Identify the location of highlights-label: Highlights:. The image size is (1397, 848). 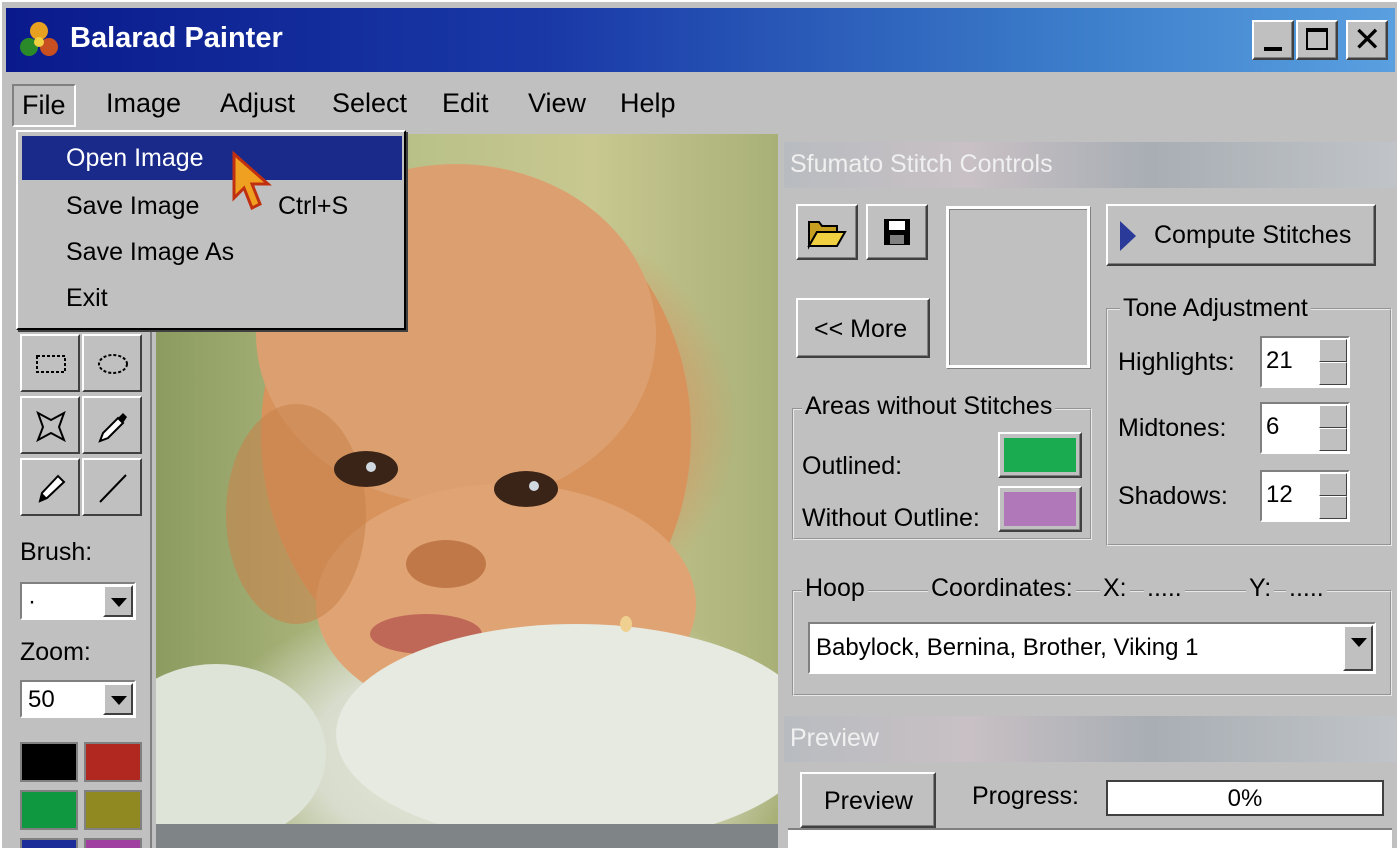
(1176, 362).